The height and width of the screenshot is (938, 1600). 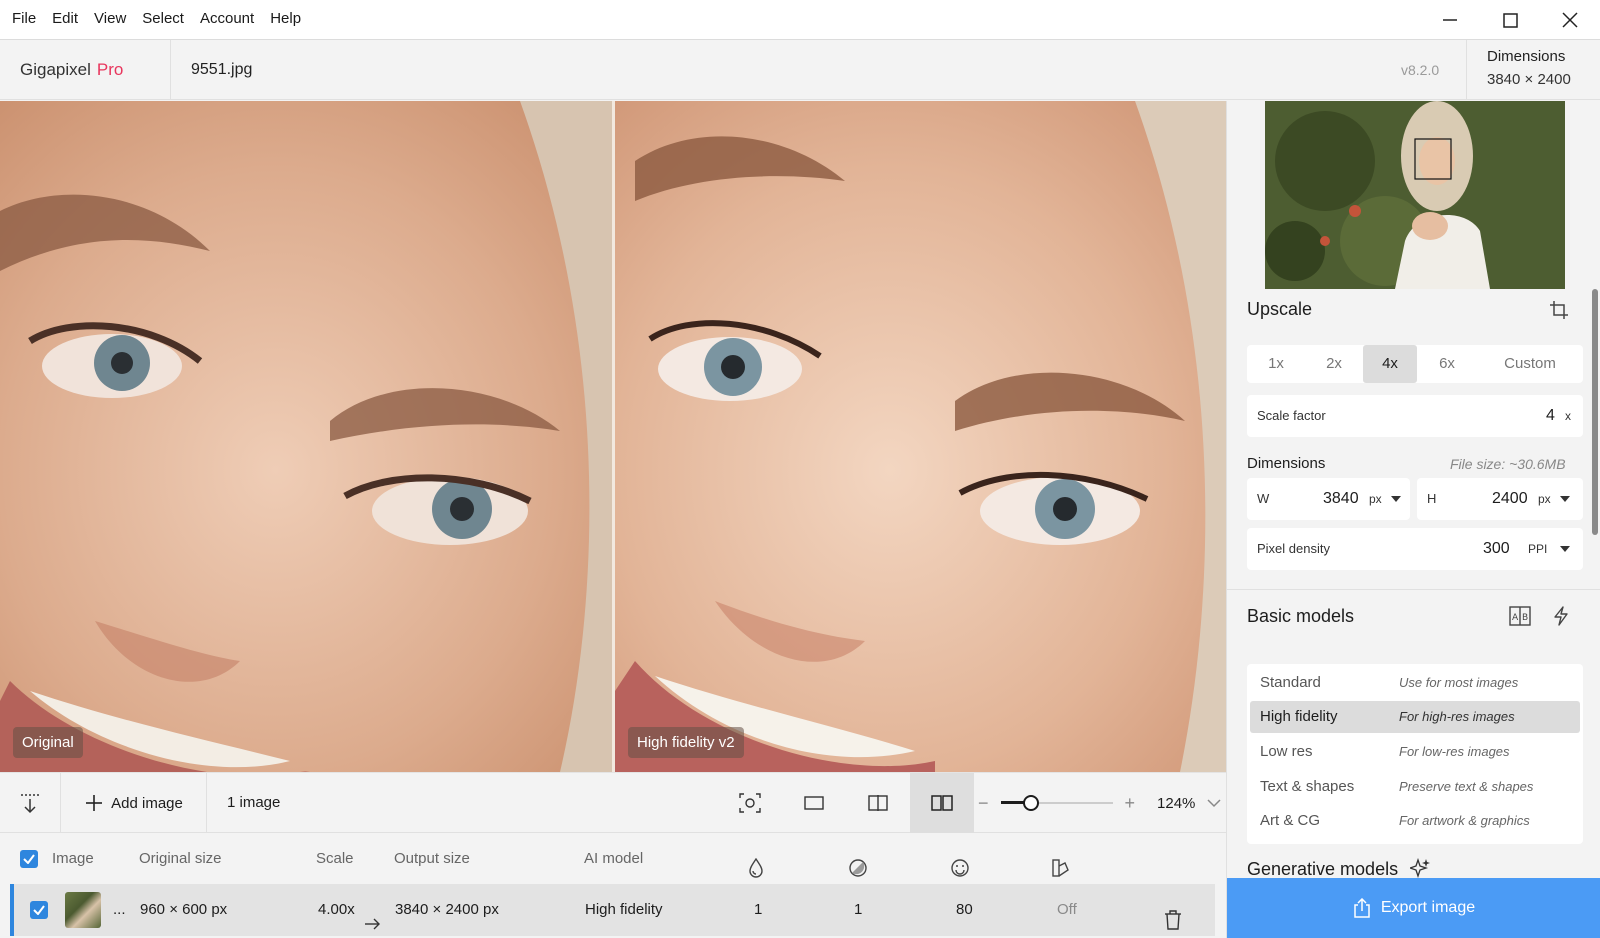 I want to click on row-checkbox, so click(x=39, y=910).